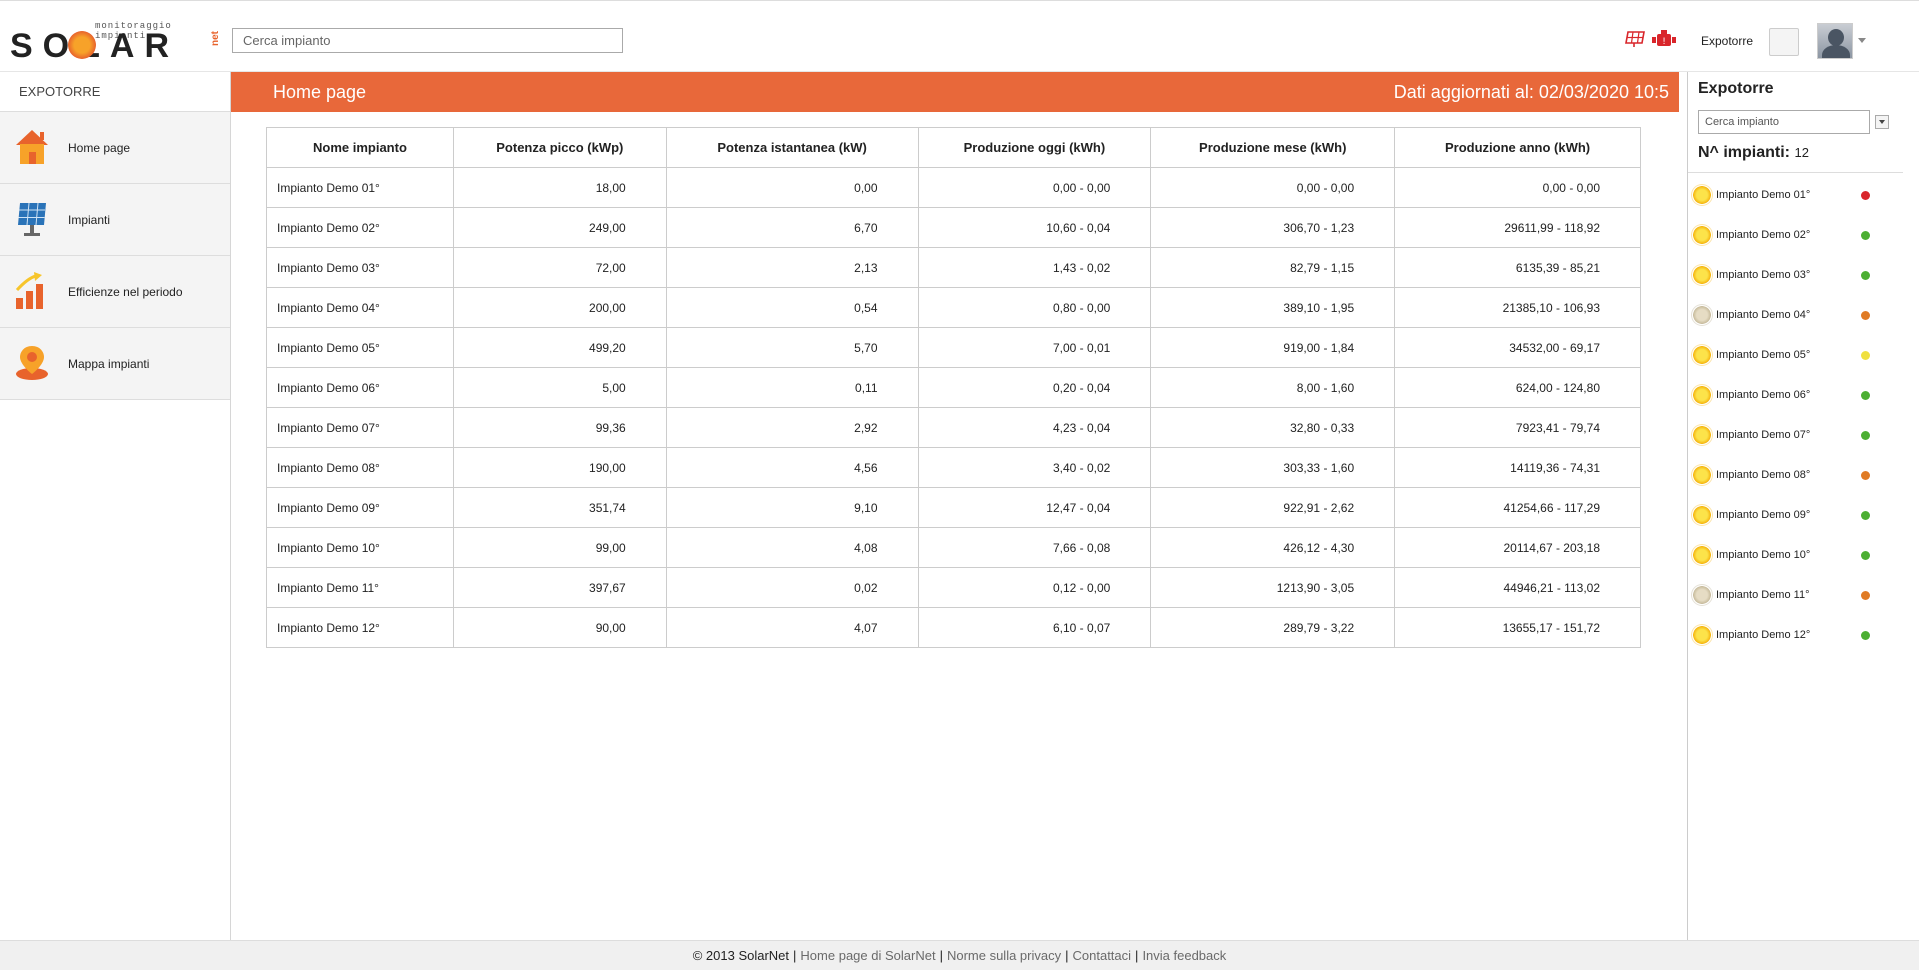 Image resolution: width=1919 pixels, height=970 pixels. I want to click on list-item: Impianto Demo 10°, so click(1795, 554).